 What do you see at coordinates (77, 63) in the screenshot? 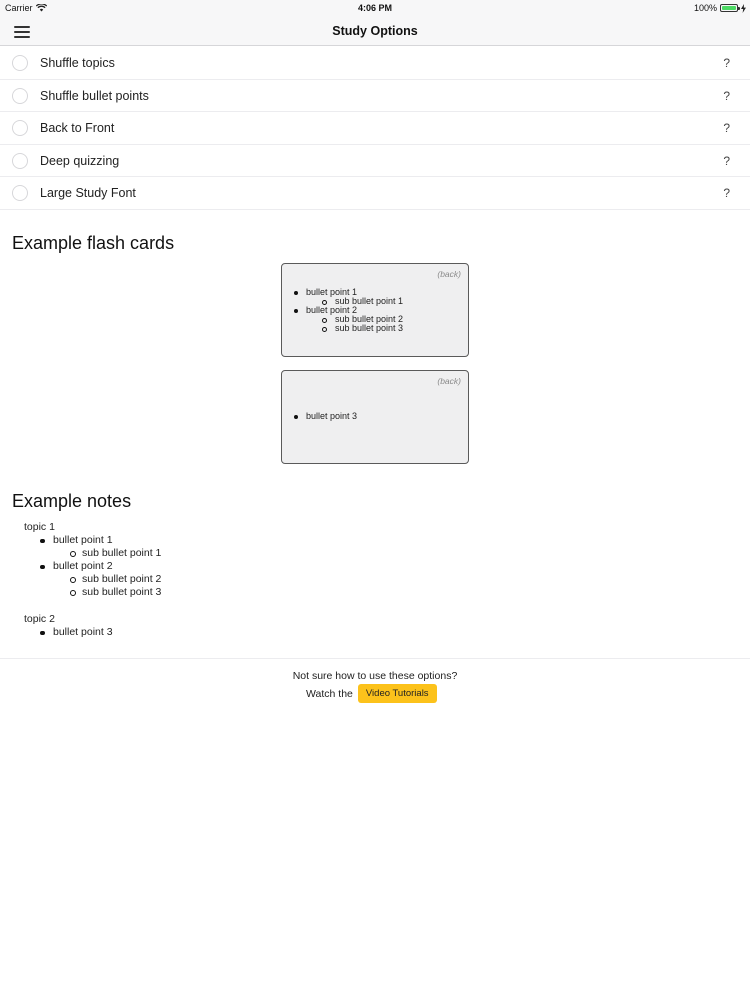
I see `option-label: Shuffle topics` at bounding box center [77, 63].